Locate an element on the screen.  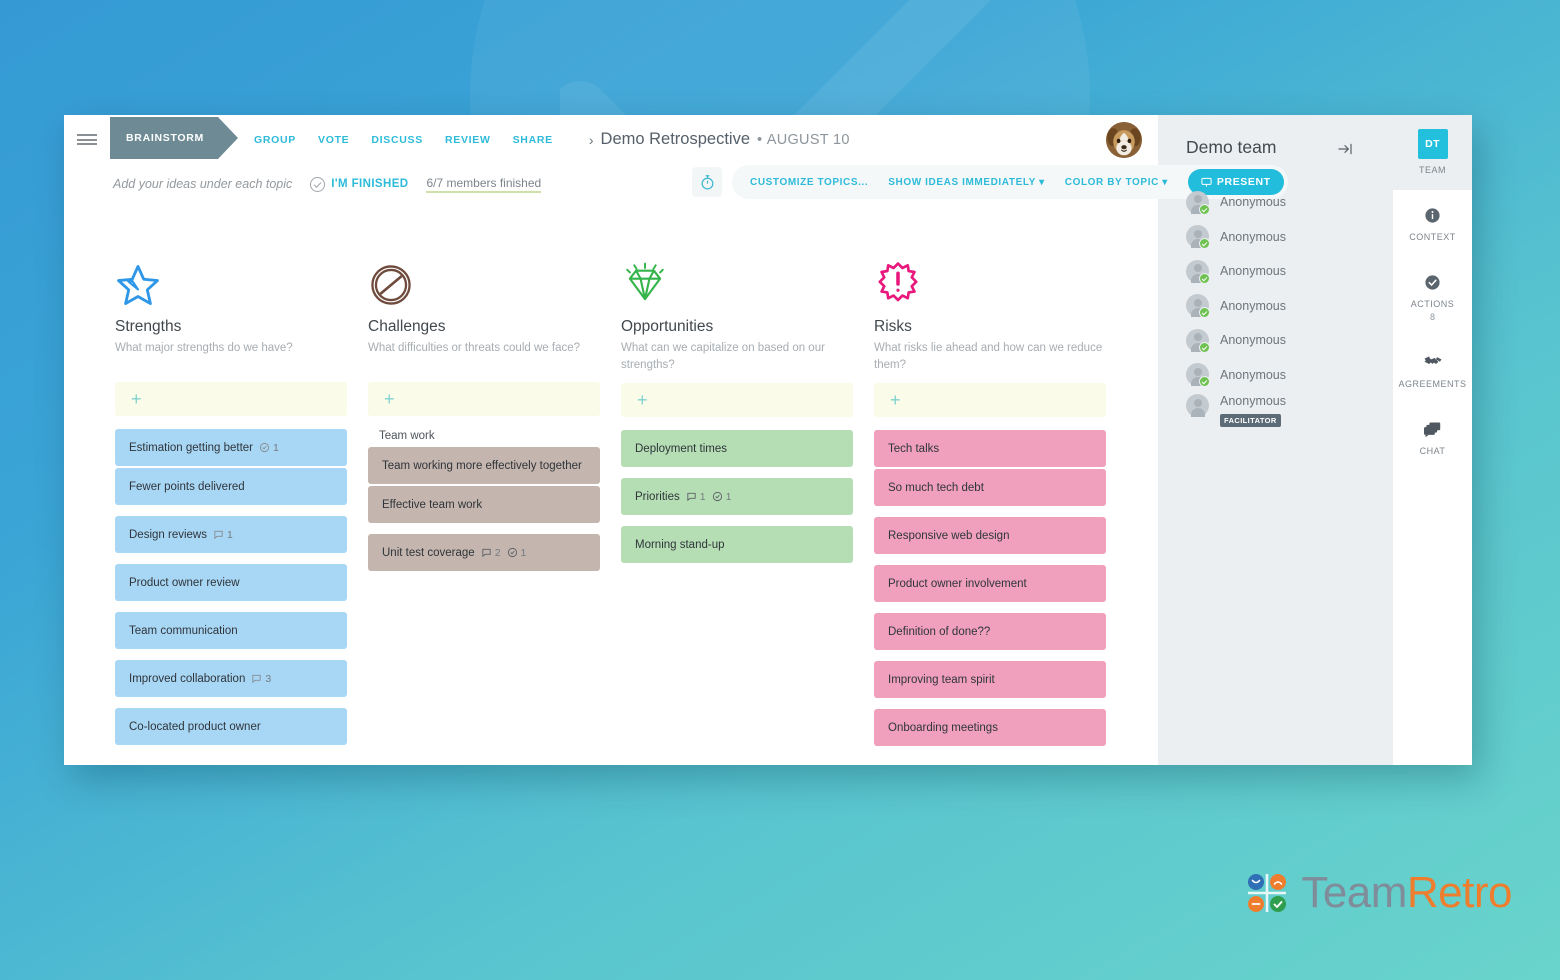
color-by-topic-dropdown: COLOR BY TOPIC ▾ is located at coordinates (1116, 182).